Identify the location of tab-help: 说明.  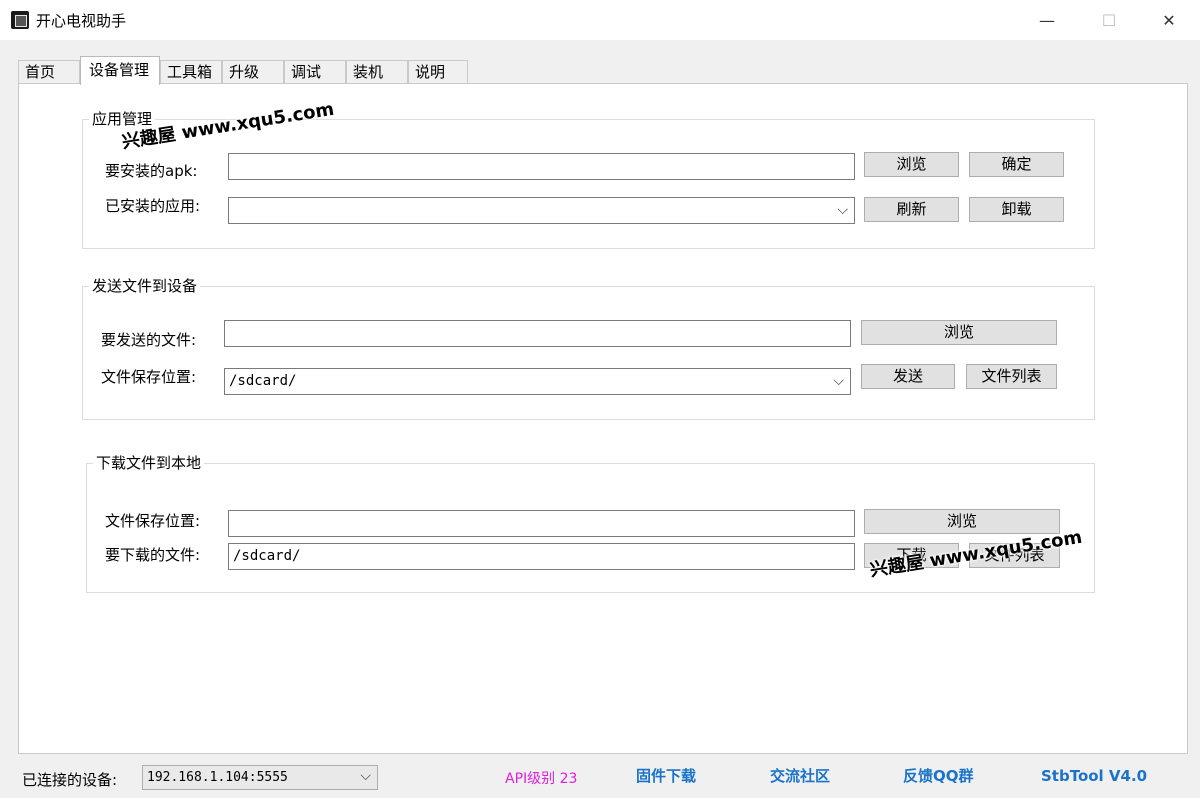
(438, 72).